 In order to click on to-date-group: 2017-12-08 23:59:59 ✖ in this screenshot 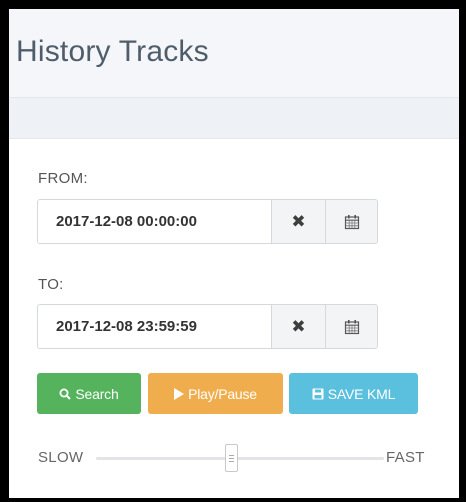, I will do `click(207, 326)`.